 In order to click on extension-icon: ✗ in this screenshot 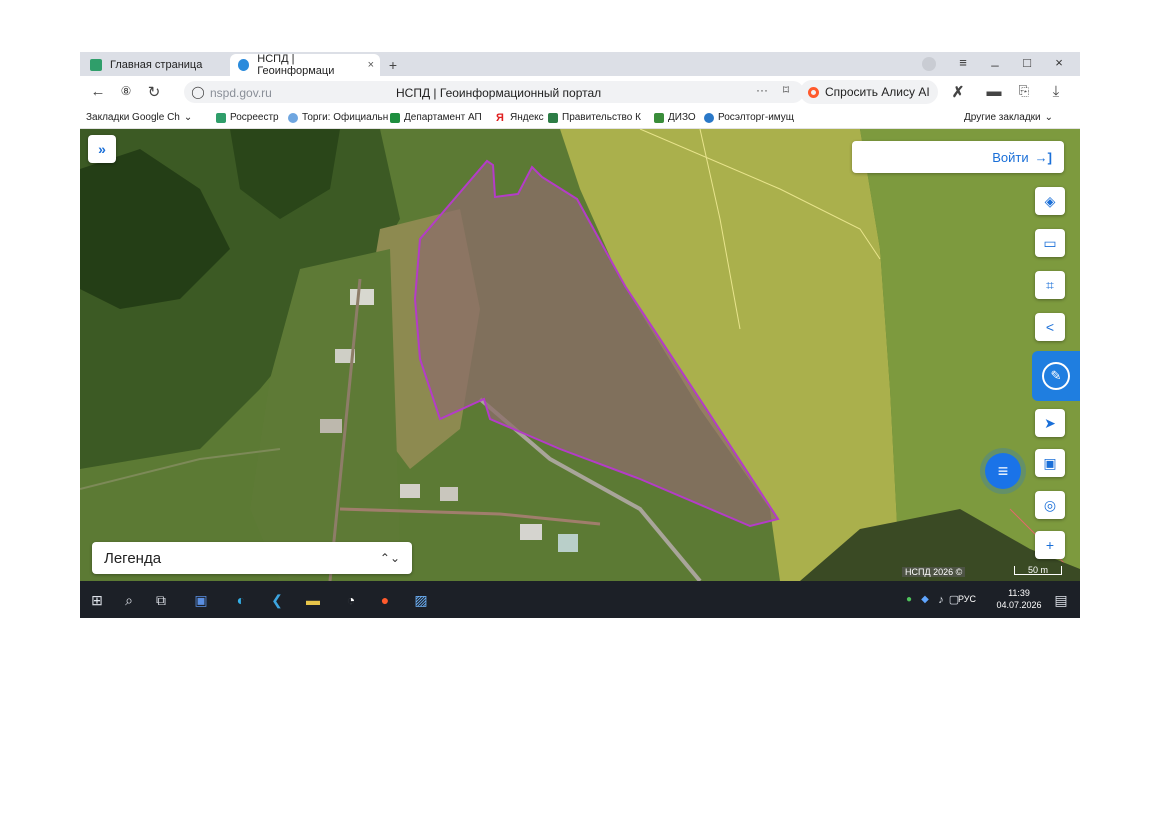, I will do `click(958, 92)`.